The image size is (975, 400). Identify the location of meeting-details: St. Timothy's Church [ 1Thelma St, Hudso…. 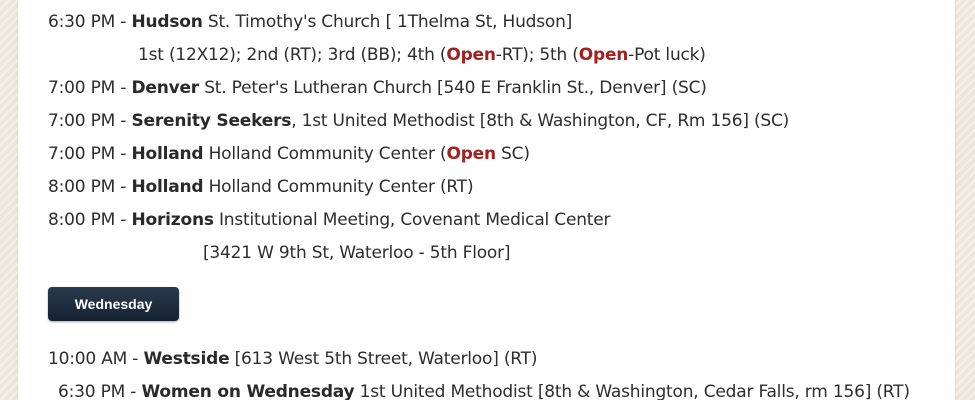
(387, 22).